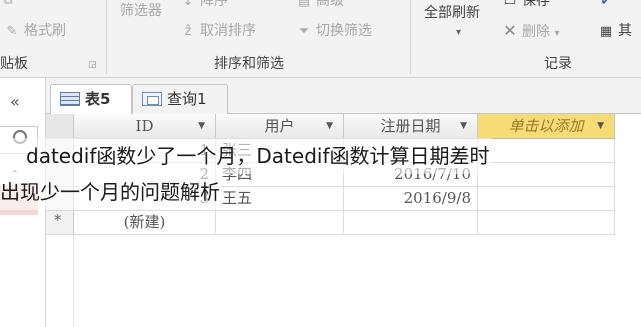 Image resolution: width=641 pixels, height=327 pixels. Describe the element at coordinates (187, 99) in the screenshot. I see `tab-label: 查询1` at that location.